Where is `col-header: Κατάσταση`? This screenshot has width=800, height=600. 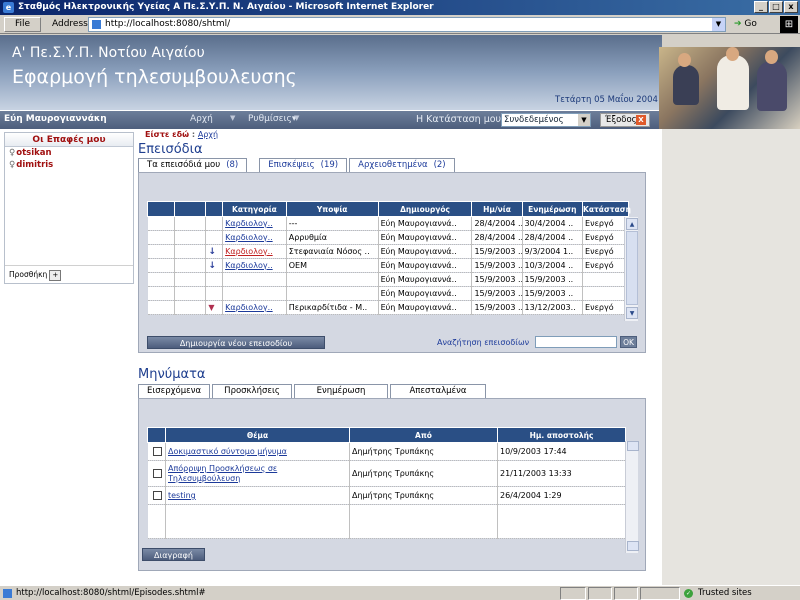
col-header: Κατάσταση is located at coordinates (606, 209).